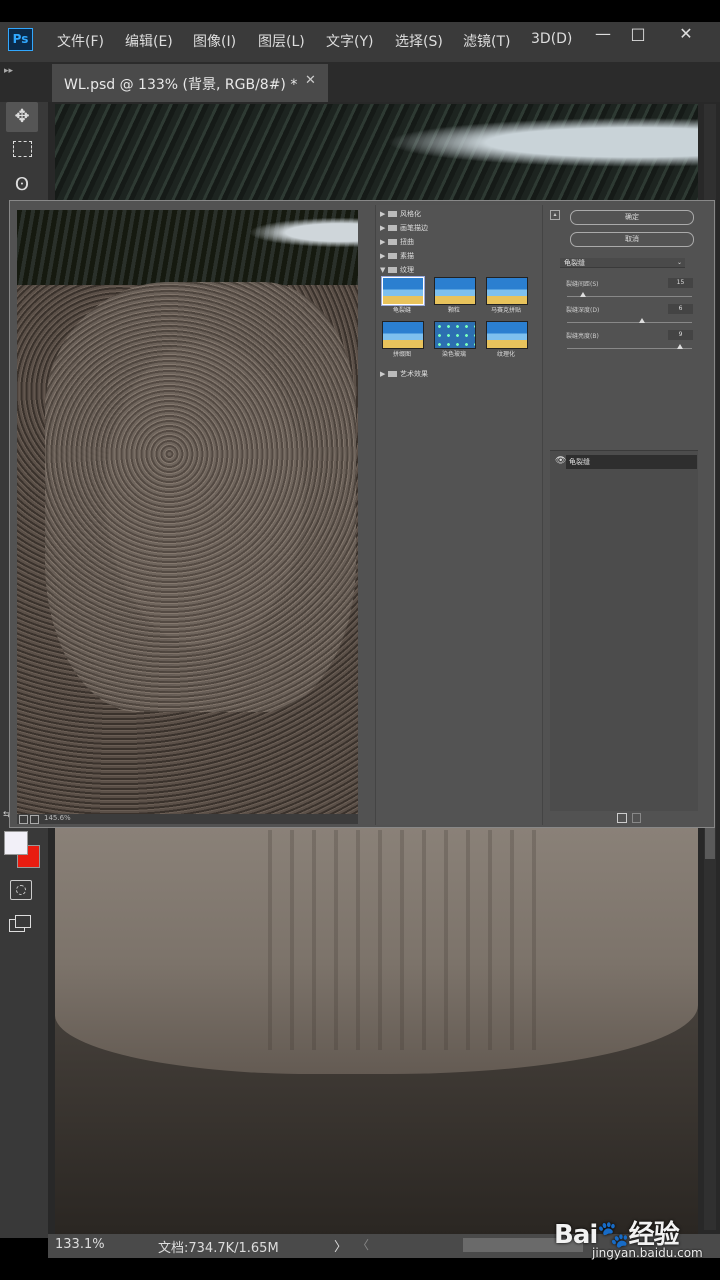  What do you see at coordinates (34, 819) in the screenshot?
I see `zoom-in-icon` at bounding box center [34, 819].